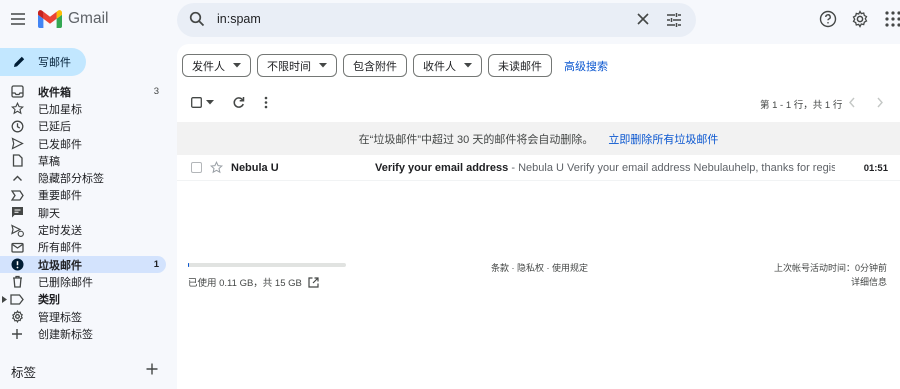 Image resolution: width=900 pixels, height=389 pixels. I want to click on filter-chip-label: 包含附件, so click(375, 66).